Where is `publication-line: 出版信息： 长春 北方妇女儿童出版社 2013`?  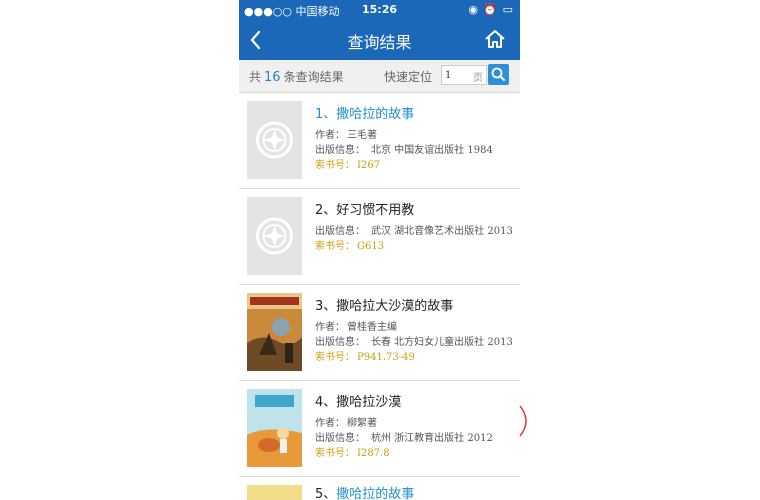
publication-line: 出版信息： 长春 北方妇女儿童出版社 2013 is located at coordinates (414, 342).